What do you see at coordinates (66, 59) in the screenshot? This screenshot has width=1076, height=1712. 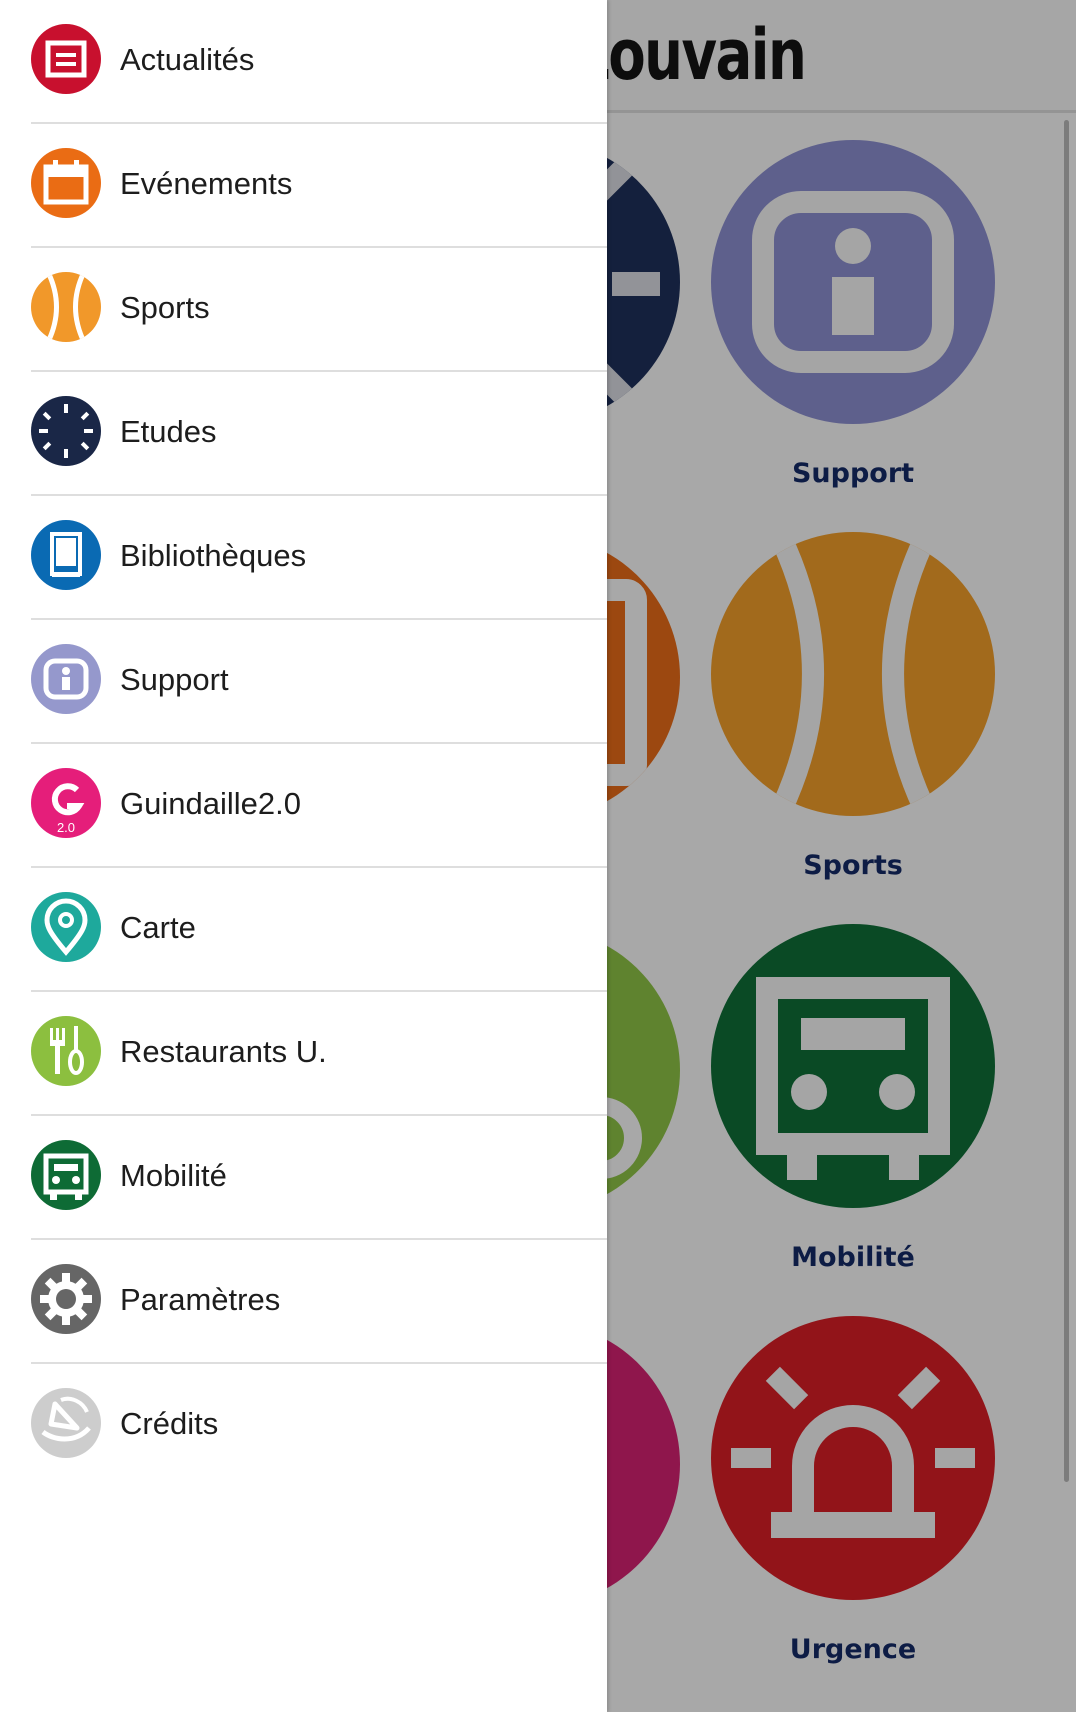 I see `news-icon` at bounding box center [66, 59].